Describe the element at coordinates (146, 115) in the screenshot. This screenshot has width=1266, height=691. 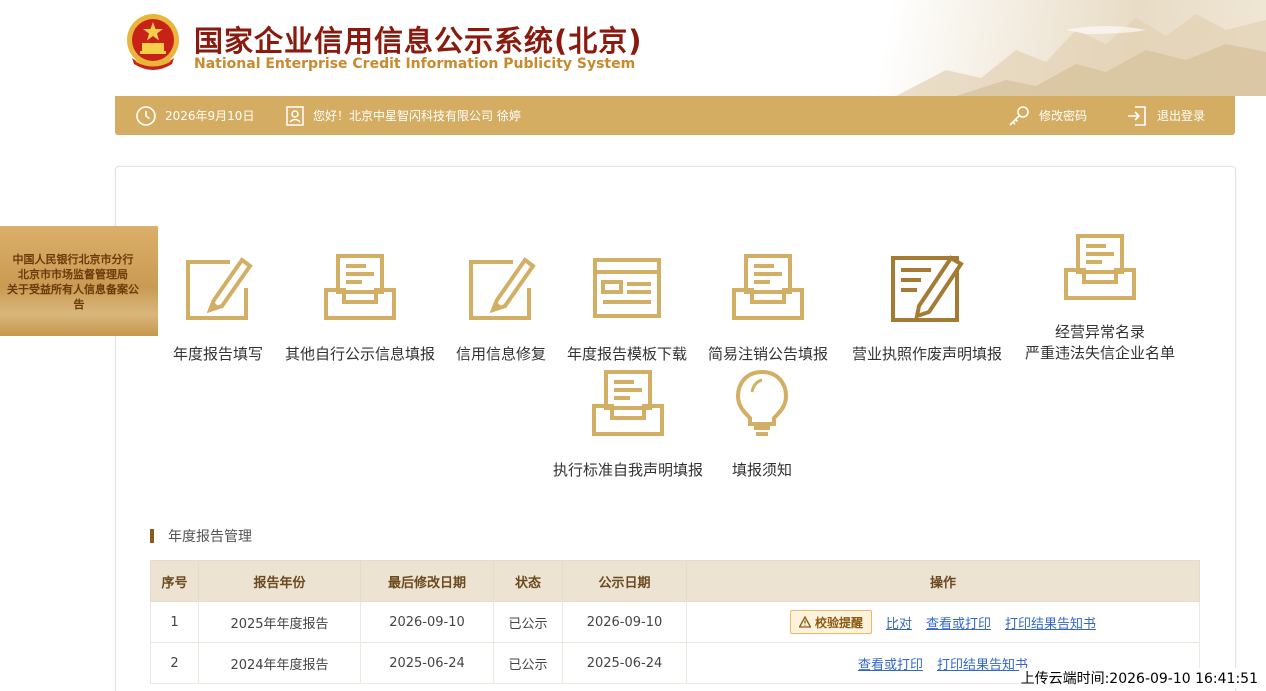
I see `clock-icon` at that location.